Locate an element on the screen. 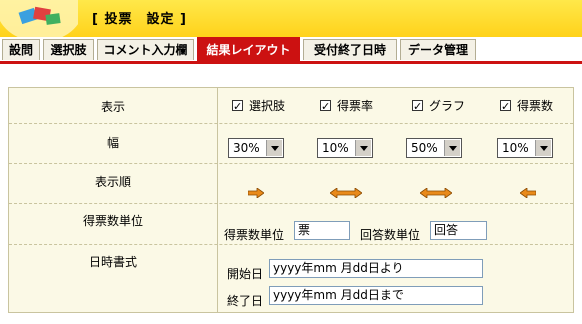  checkbox-vote-count: ✓ 得票数 is located at coordinates (526, 105).